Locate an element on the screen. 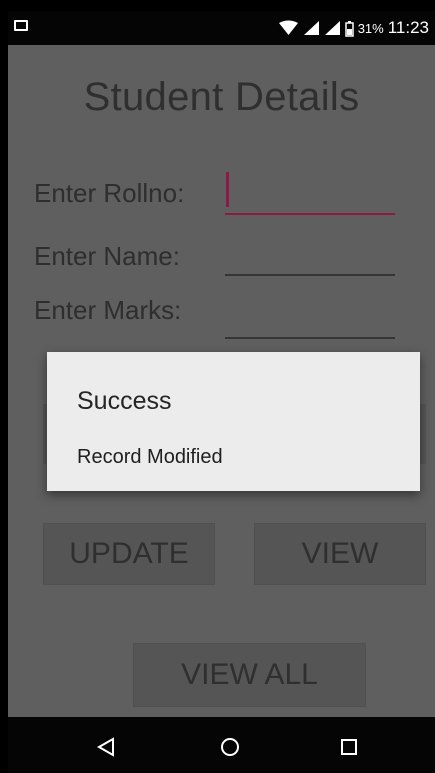 The height and width of the screenshot is (773, 435). back-button is located at coordinates (106, 747).